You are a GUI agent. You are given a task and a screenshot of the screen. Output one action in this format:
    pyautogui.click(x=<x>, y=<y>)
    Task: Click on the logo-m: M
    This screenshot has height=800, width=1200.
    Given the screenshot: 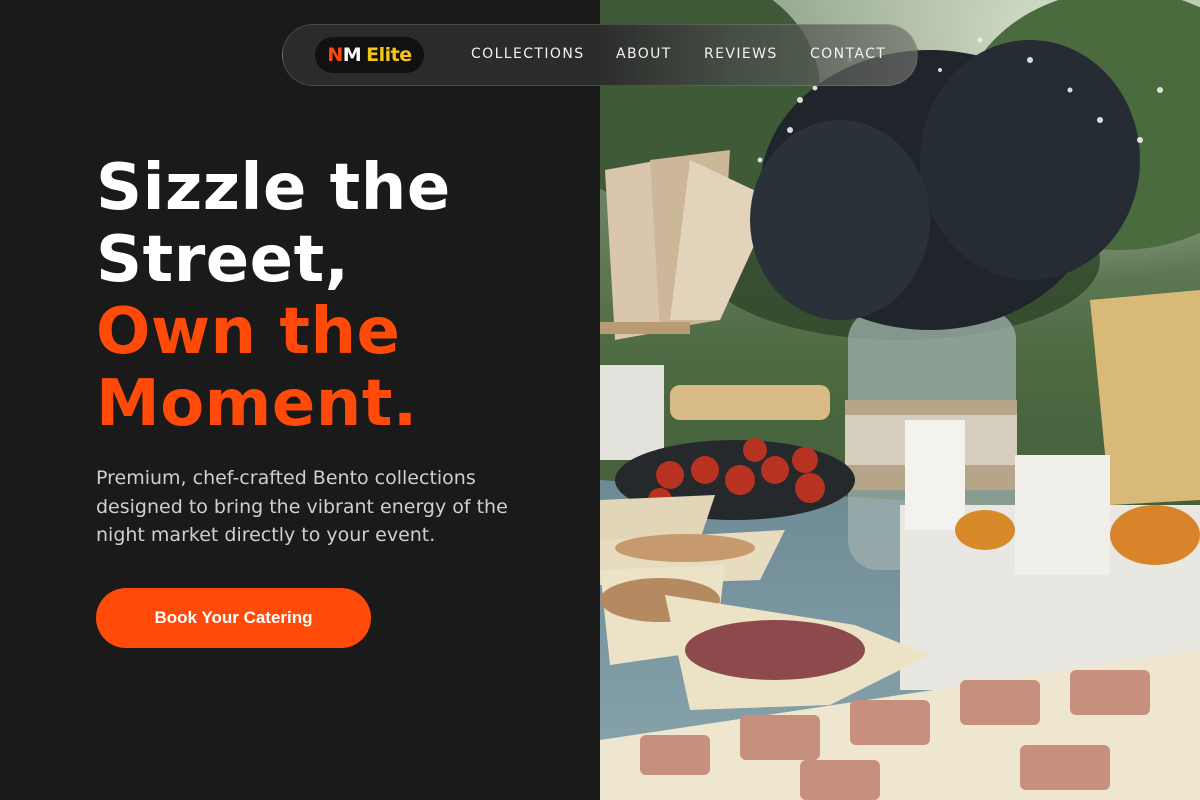 What is the action you would take?
    pyautogui.click(x=352, y=55)
    